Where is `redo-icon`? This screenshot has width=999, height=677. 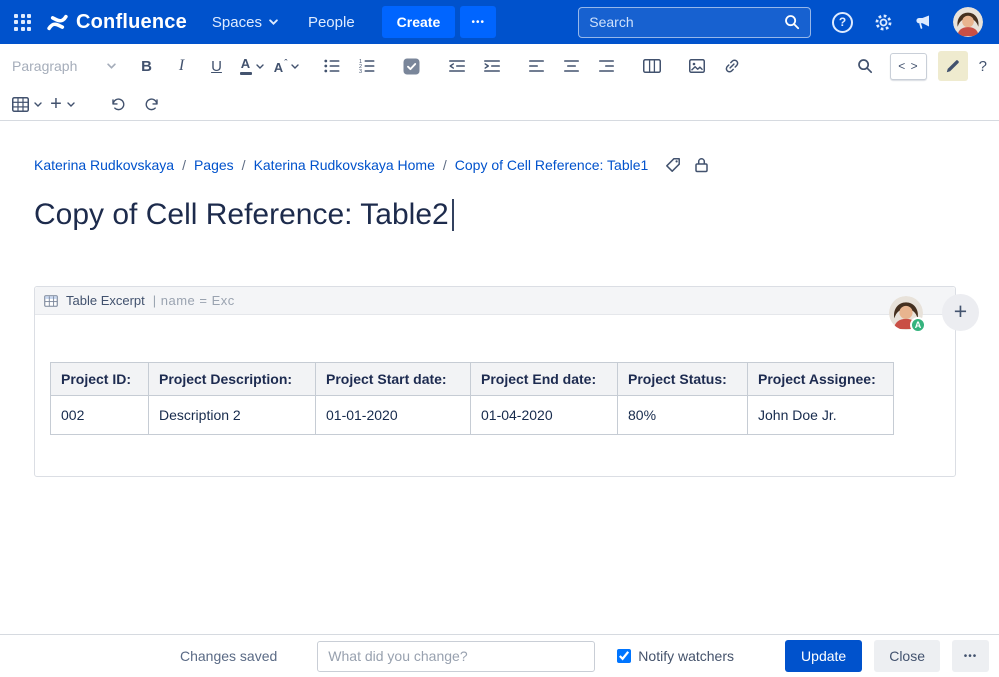
redo-icon is located at coordinates (151, 103).